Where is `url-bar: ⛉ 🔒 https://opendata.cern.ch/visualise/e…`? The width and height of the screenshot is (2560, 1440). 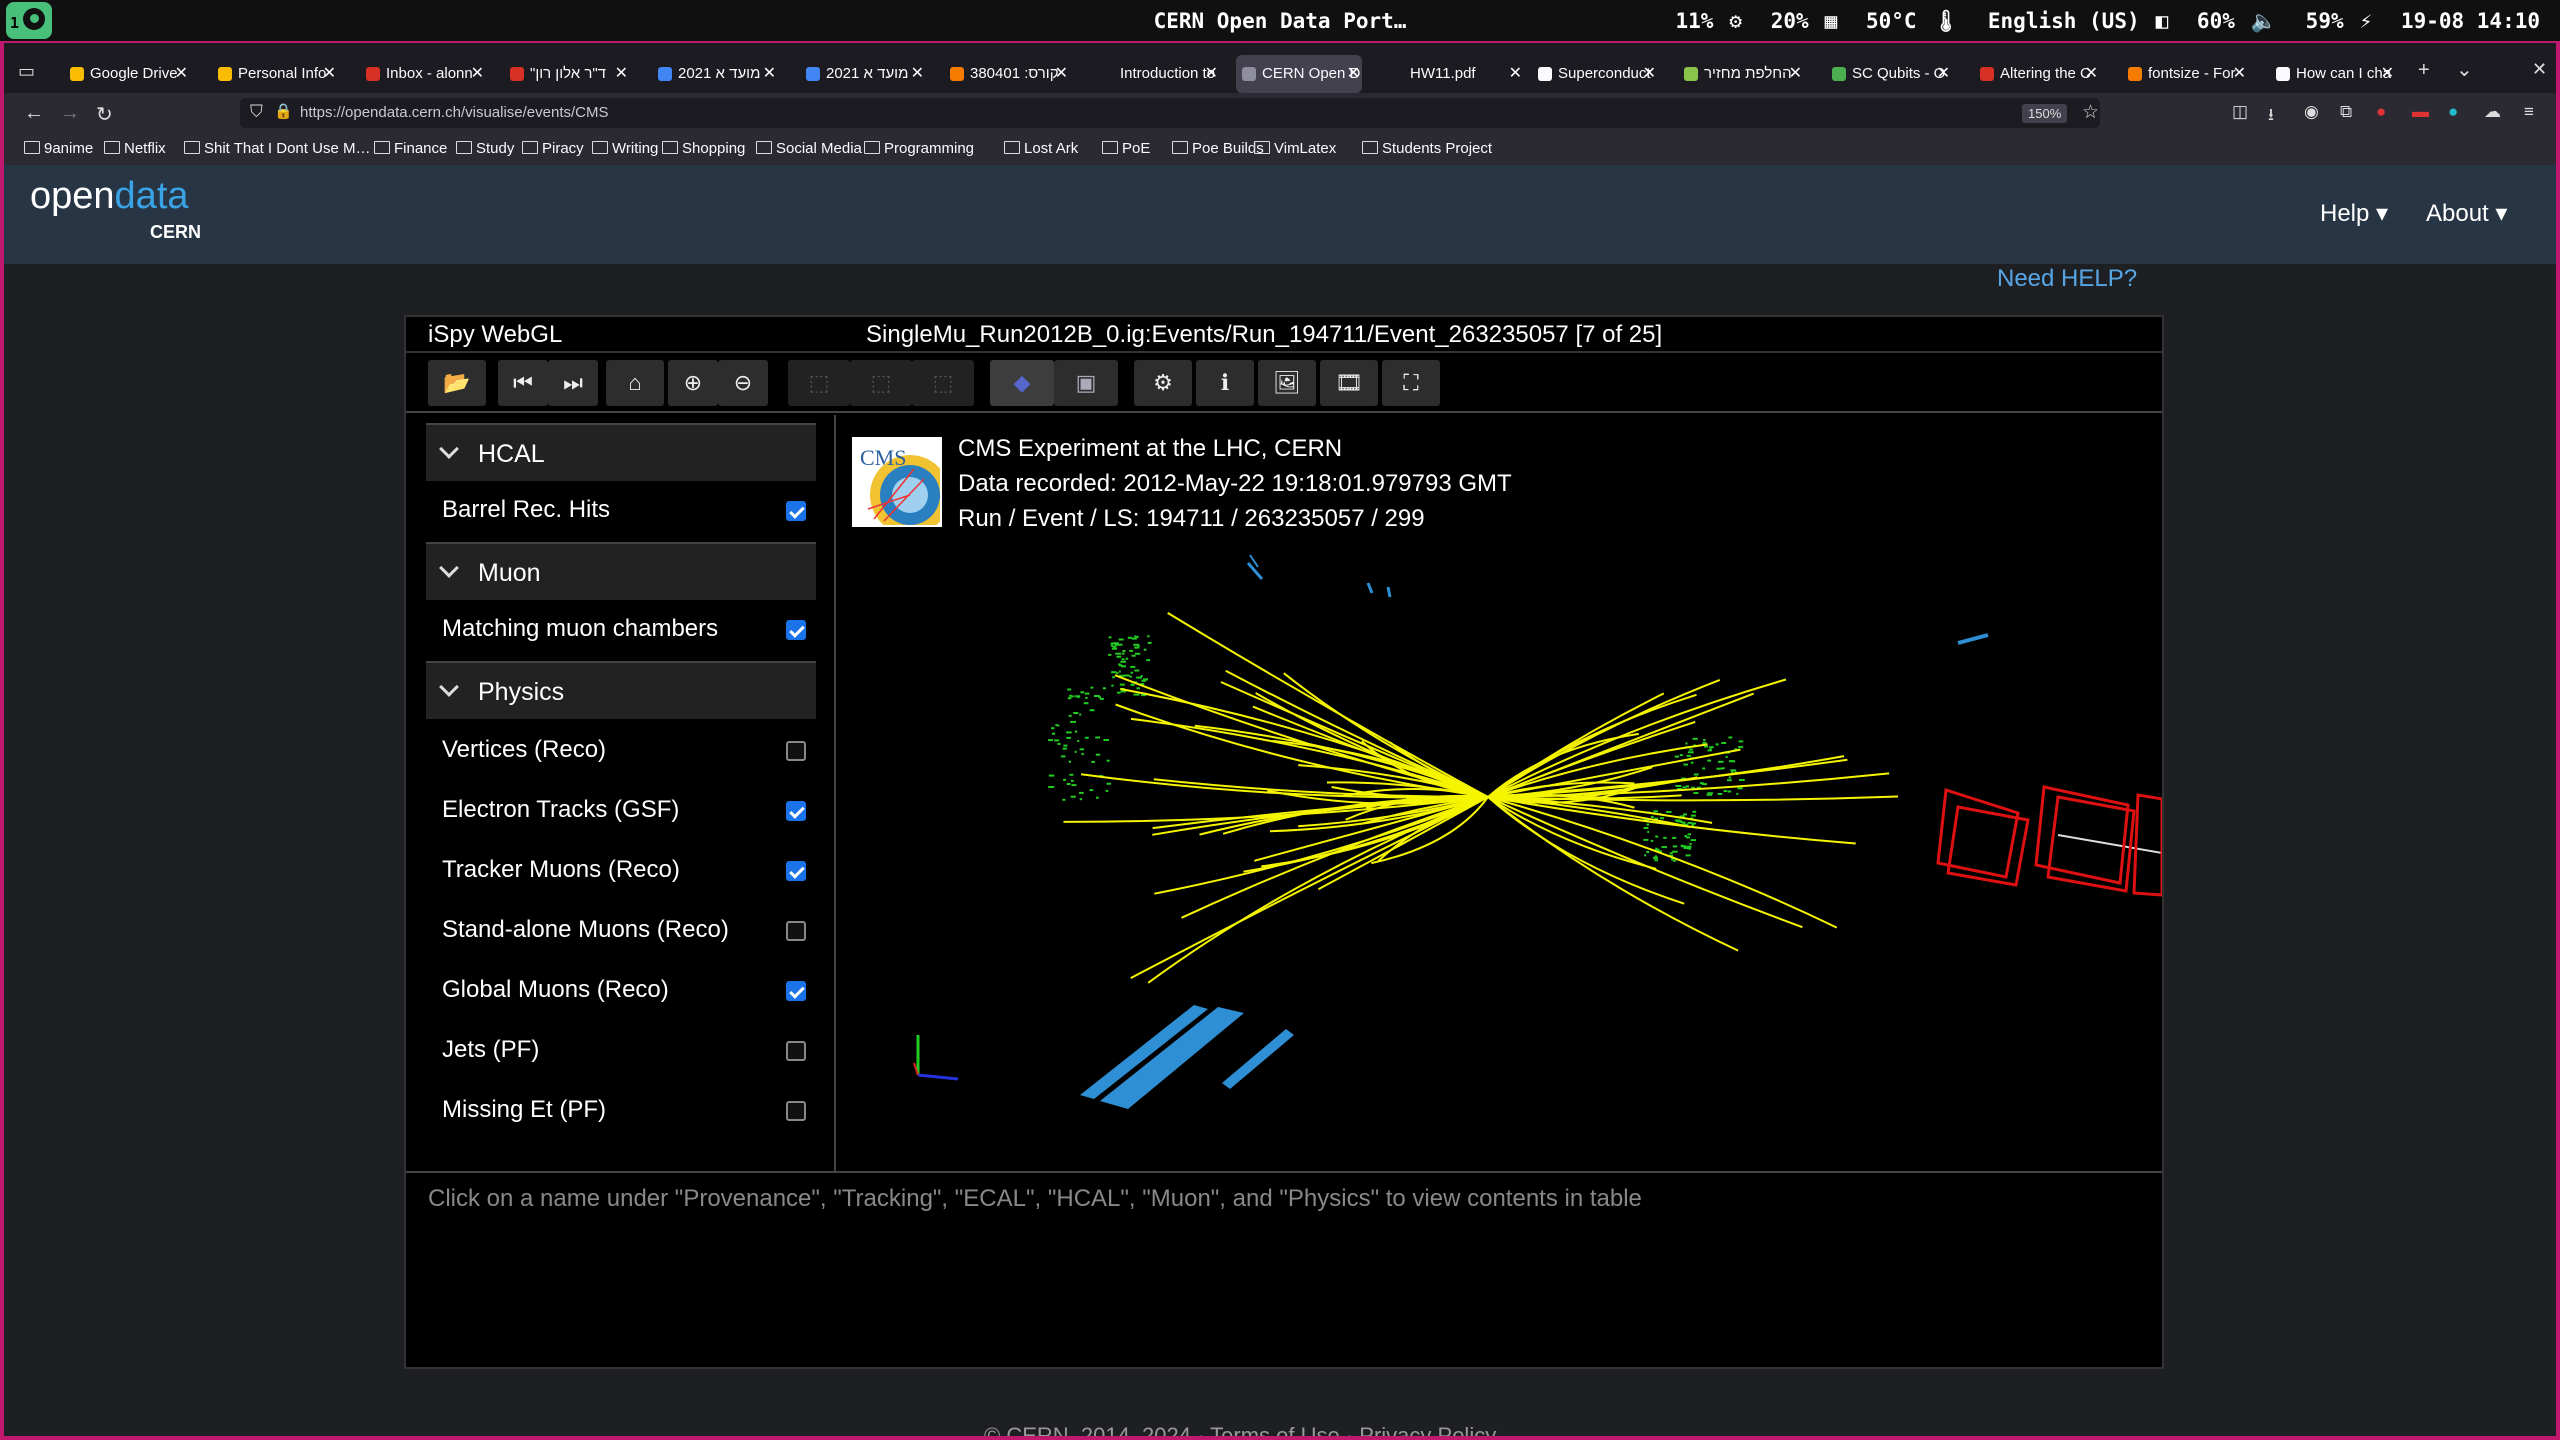 url-bar: ⛉ 🔒 https://opendata.cern.ch/visualise/e… is located at coordinates (1170, 113).